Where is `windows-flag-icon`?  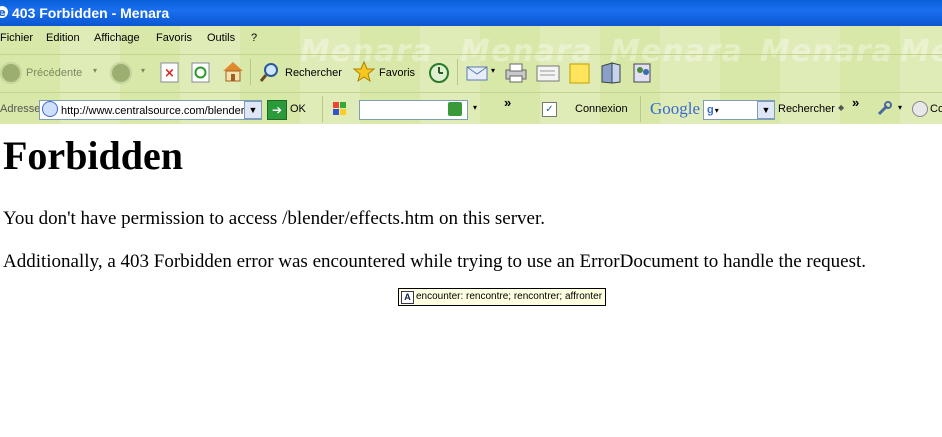 windows-flag-icon is located at coordinates (340, 109).